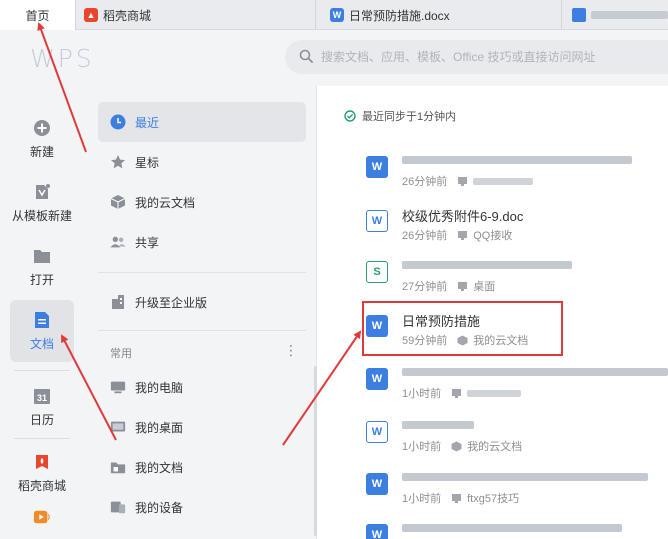 The height and width of the screenshot is (539, 668). Describe the element at coordinates (41, 343) in the screenshot. I see `rail-documents-label: 文档` at that location.